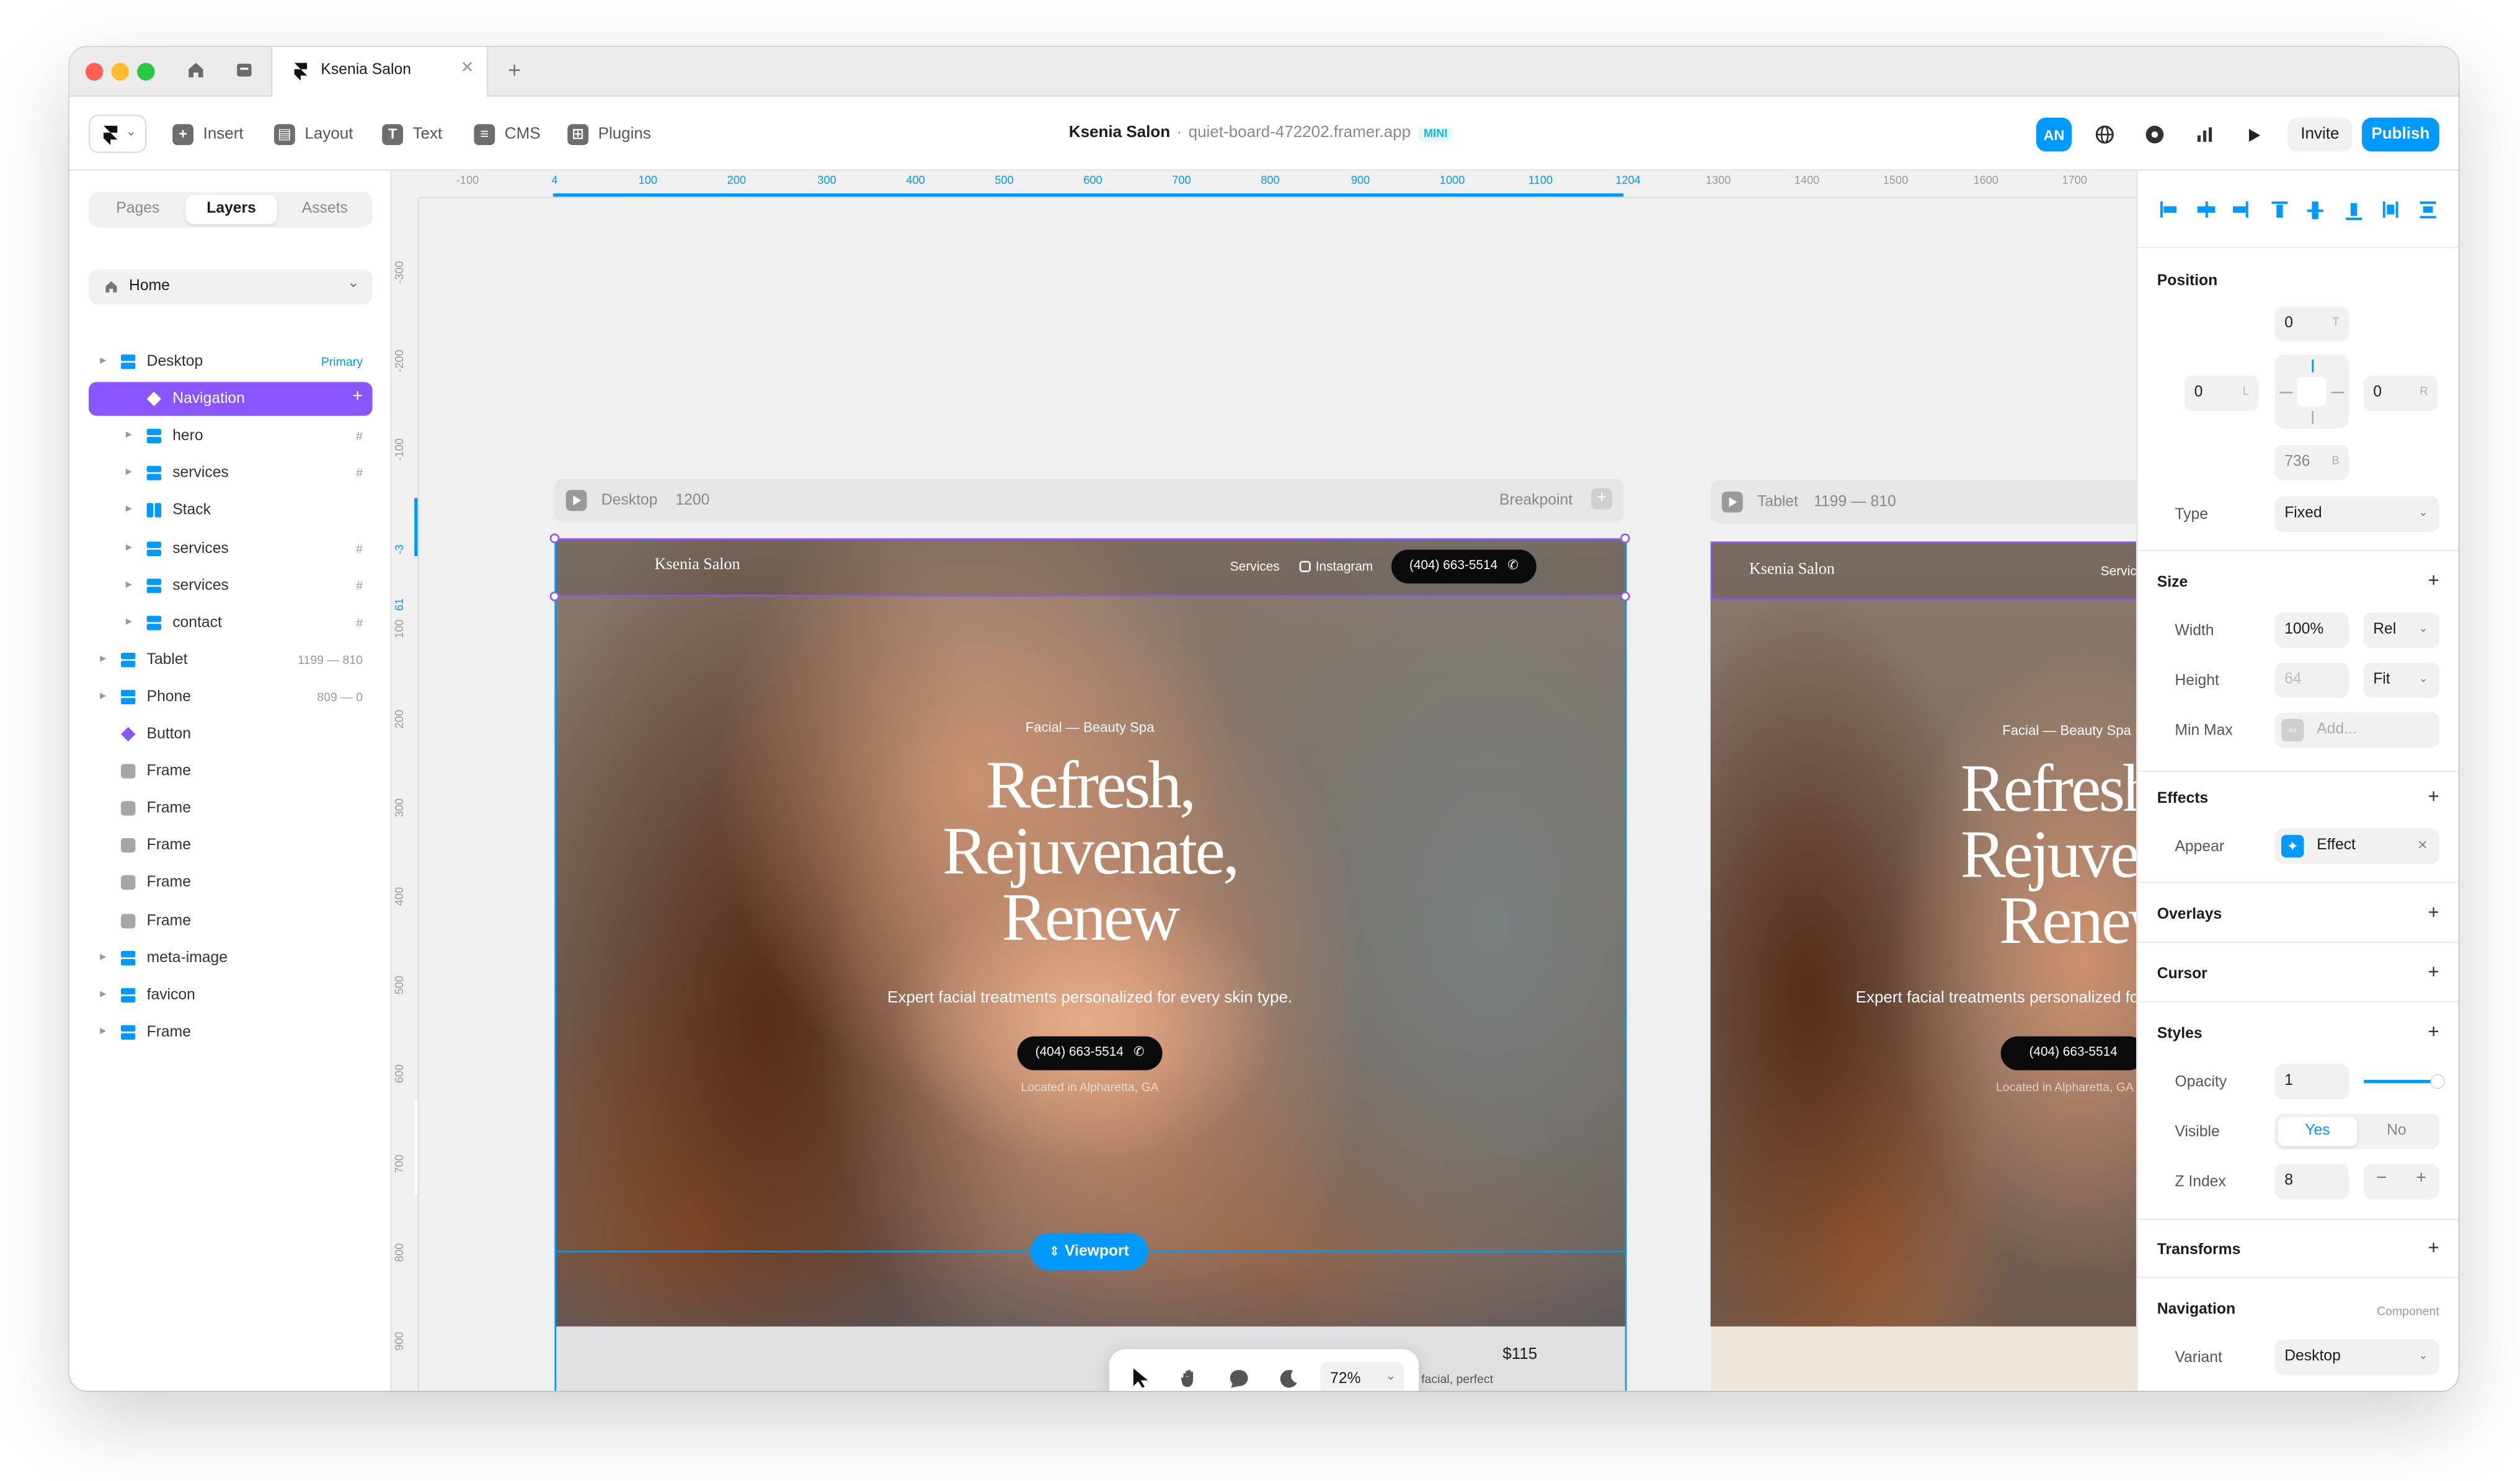  Describe the element at coordinates (231, 511) in the screenshot. I see `layer-row: ▶ Stack` at that location.